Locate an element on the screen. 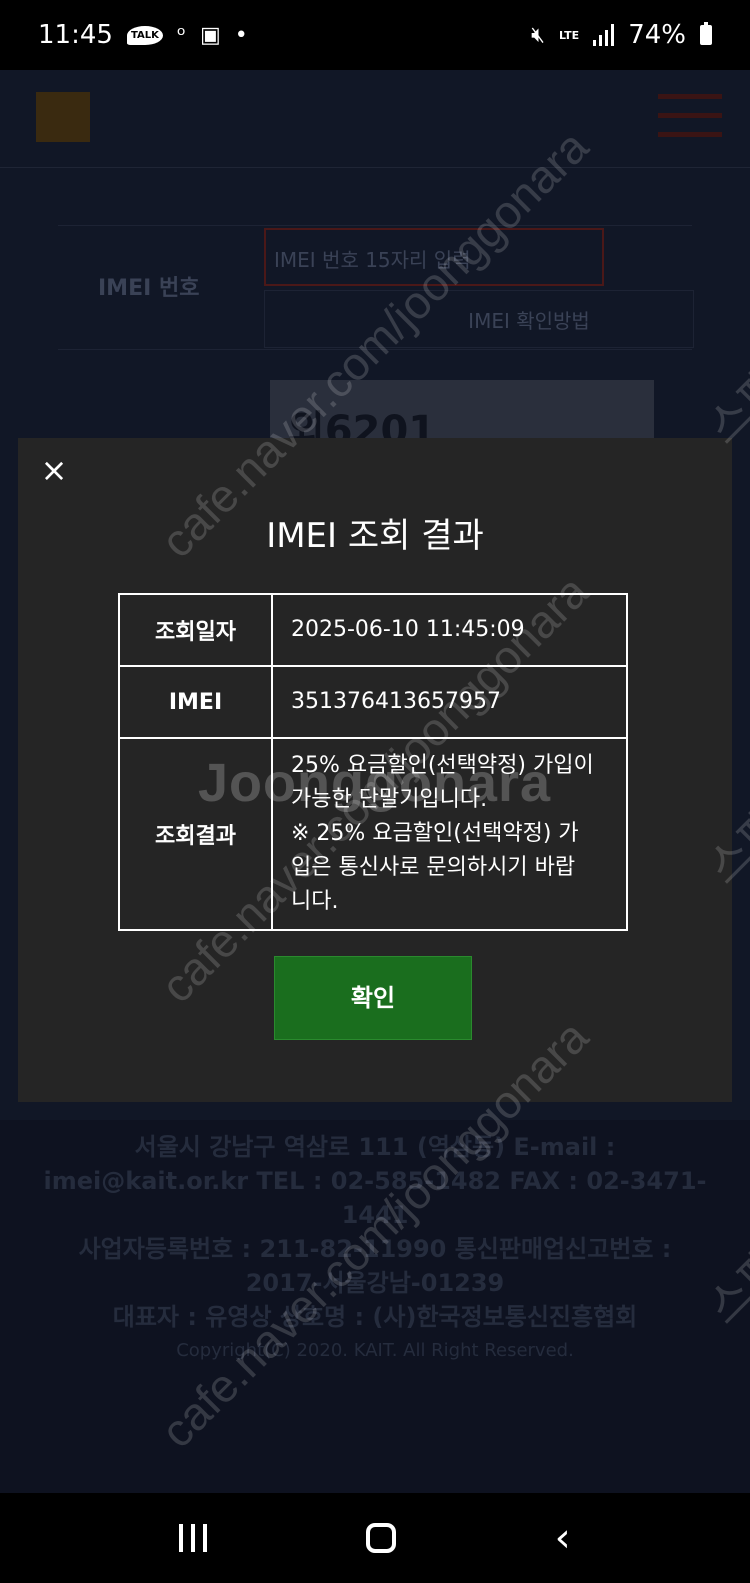 This screenshot has width=750, height=1583. result-line: 가능한 단말기입니다. is located at coordinates (389, 799).